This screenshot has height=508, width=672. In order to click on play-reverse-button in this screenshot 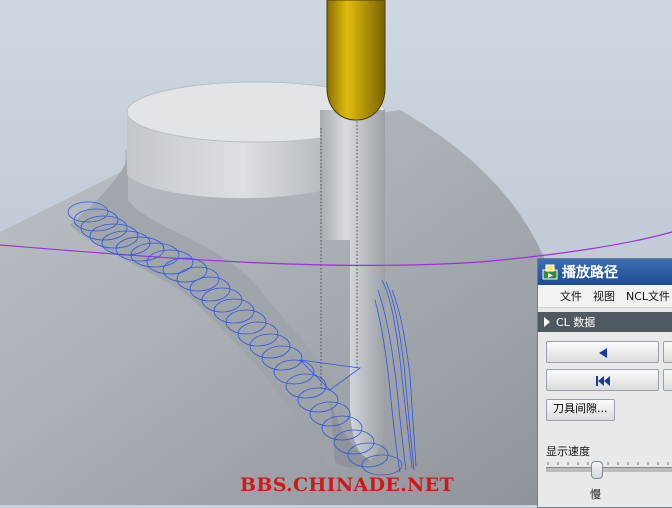, I will do `click(602, 352)`.